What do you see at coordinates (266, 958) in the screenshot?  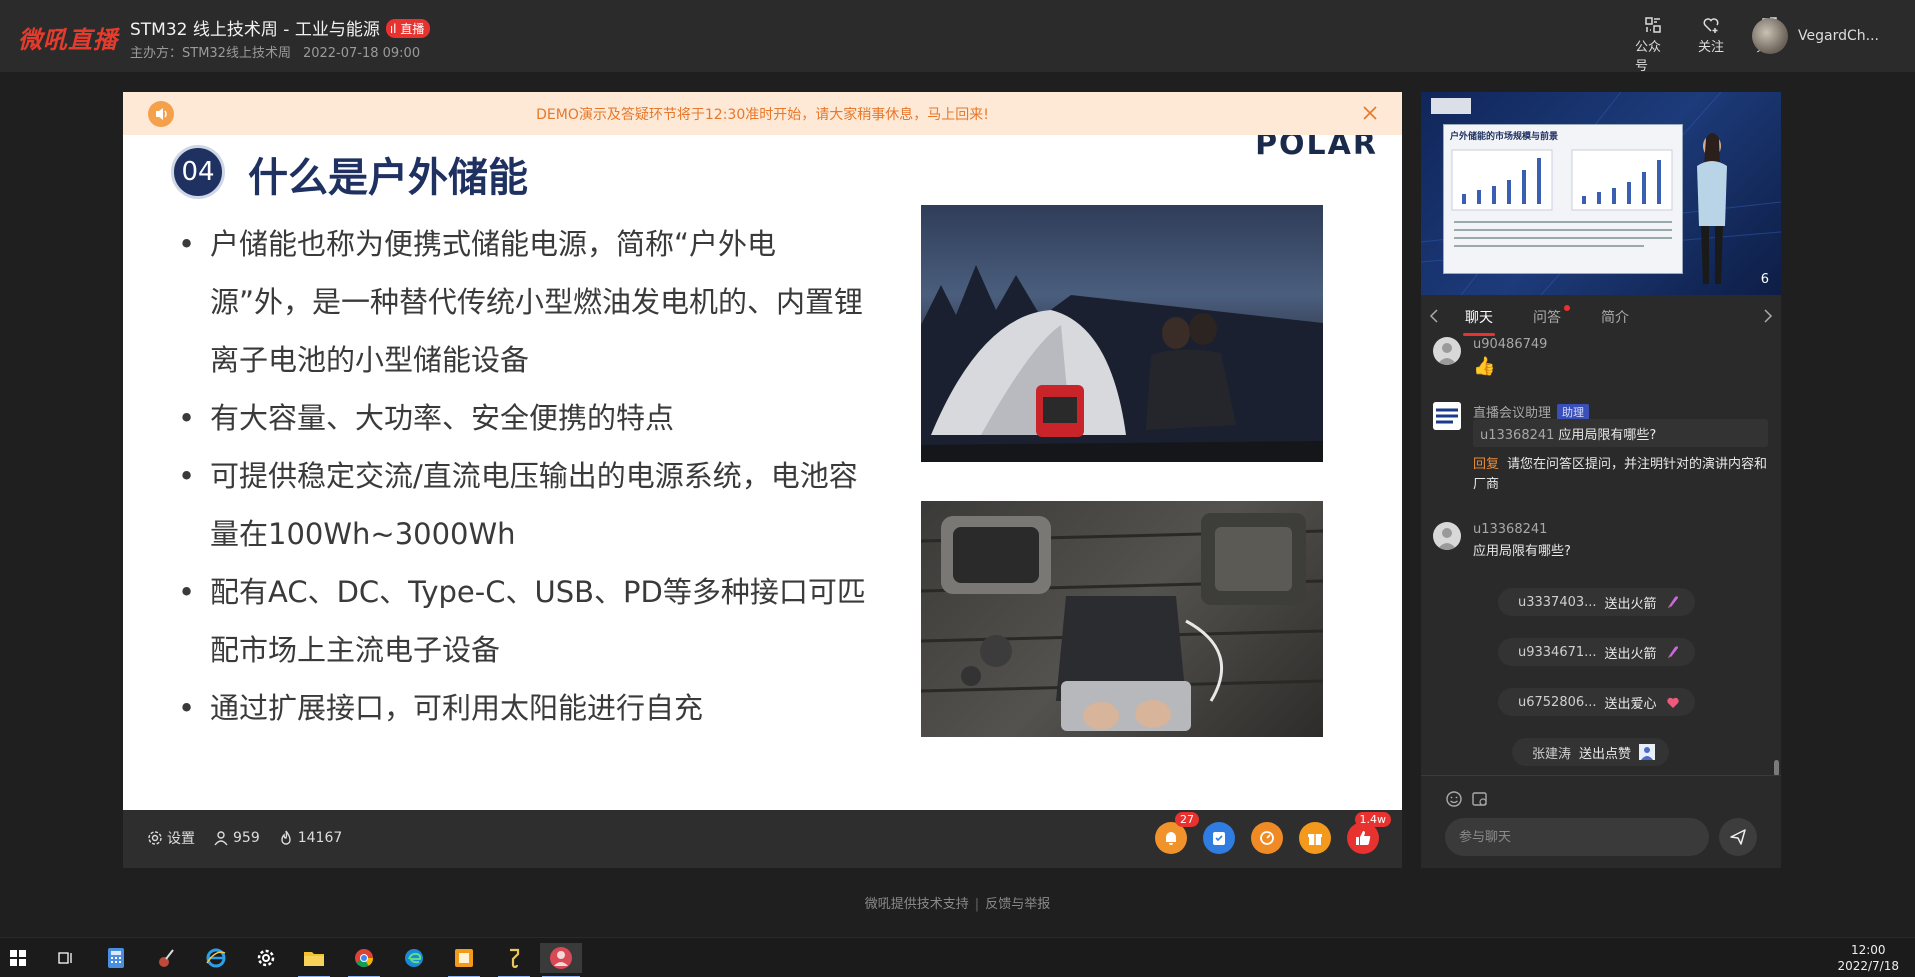 I see `settings-app` at bounding box center [266, 958].